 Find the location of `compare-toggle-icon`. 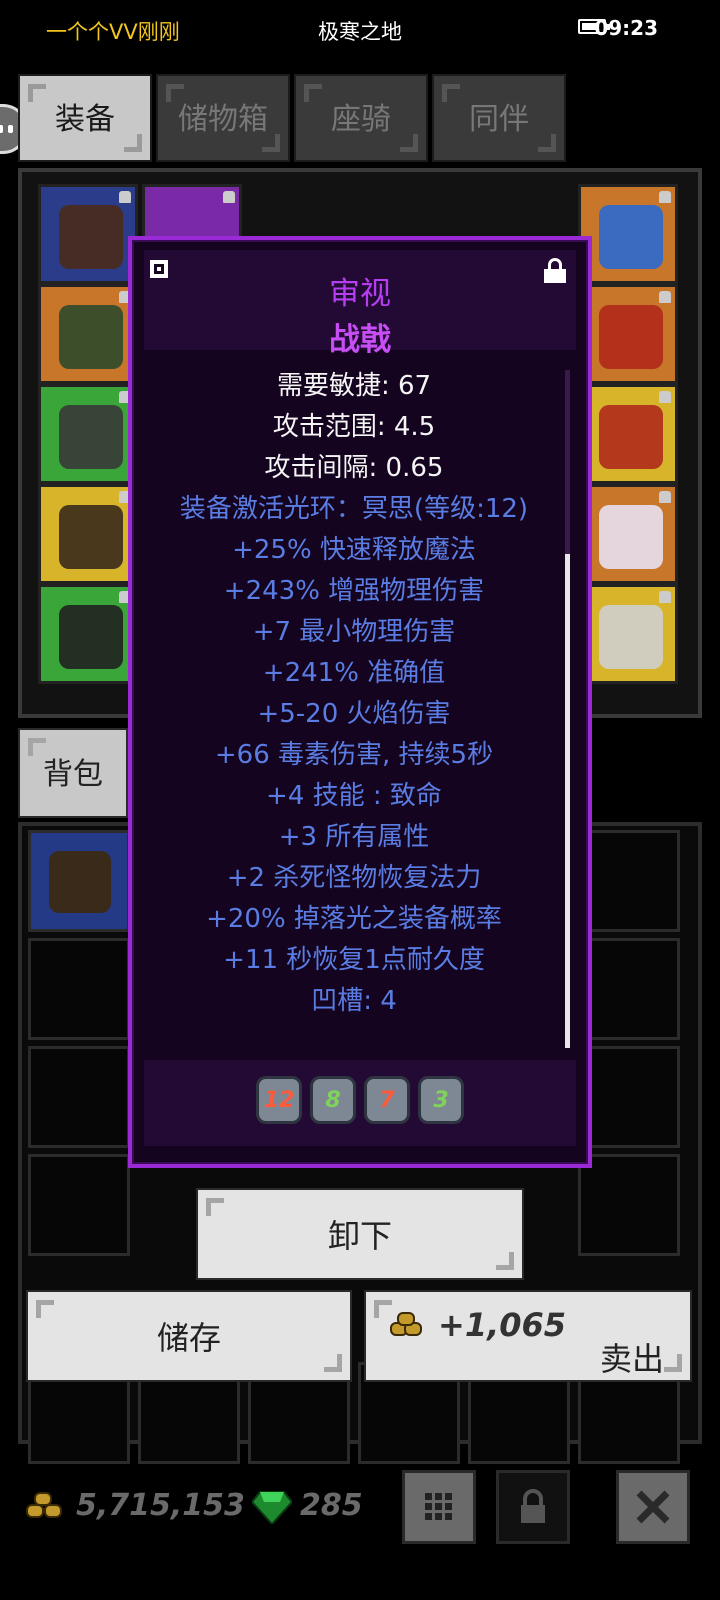

compare-toggle-icon is located at coordinates (159, 269).